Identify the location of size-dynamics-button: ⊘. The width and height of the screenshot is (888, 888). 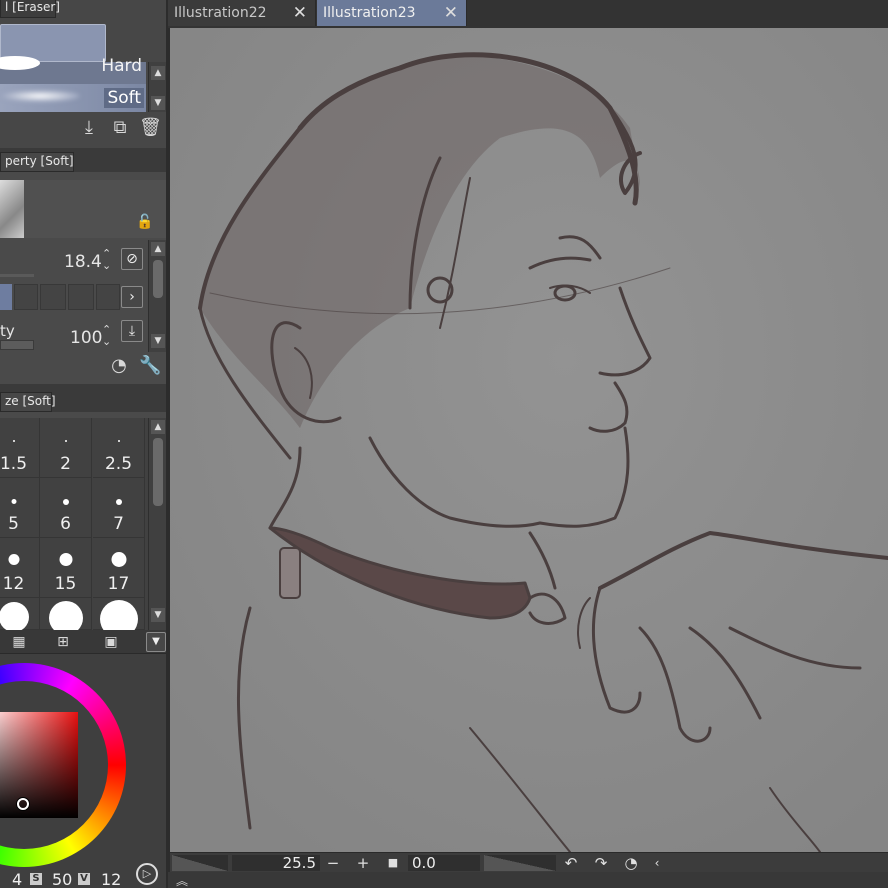
(132, 259).